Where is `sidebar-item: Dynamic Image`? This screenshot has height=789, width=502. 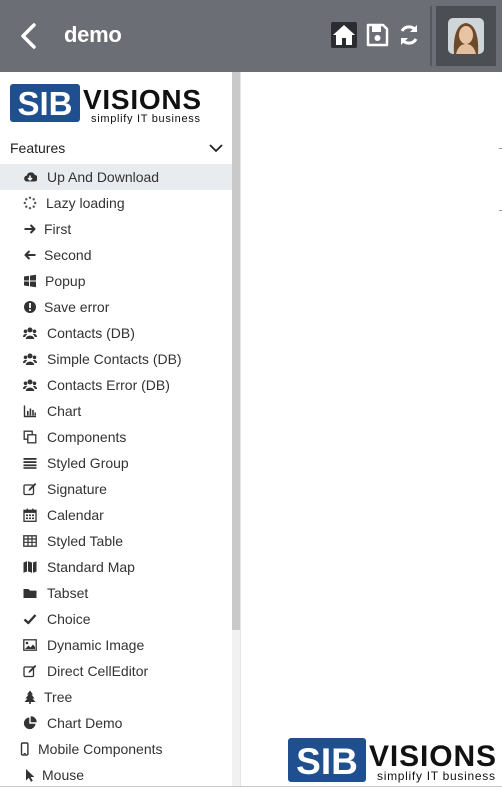 sidebar-item: Dynamic Image is located at coordinates (116, 645).